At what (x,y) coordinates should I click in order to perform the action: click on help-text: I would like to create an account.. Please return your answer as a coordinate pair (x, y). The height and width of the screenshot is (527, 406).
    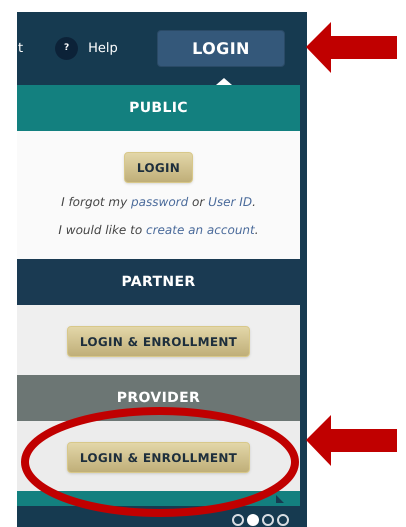
    Looking at the image, I should click on (158, 230).